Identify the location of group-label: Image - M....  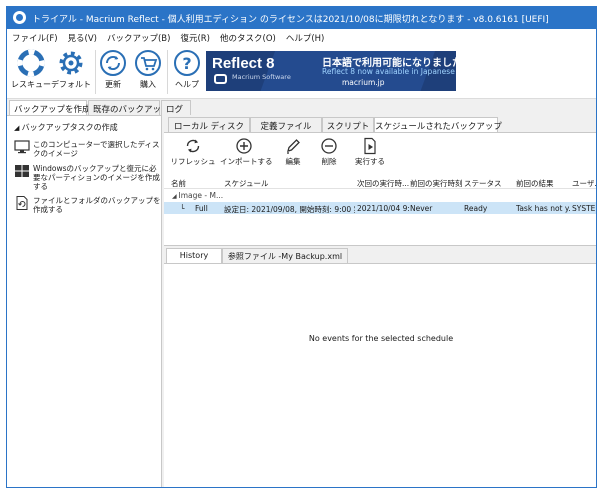
(201, 195).